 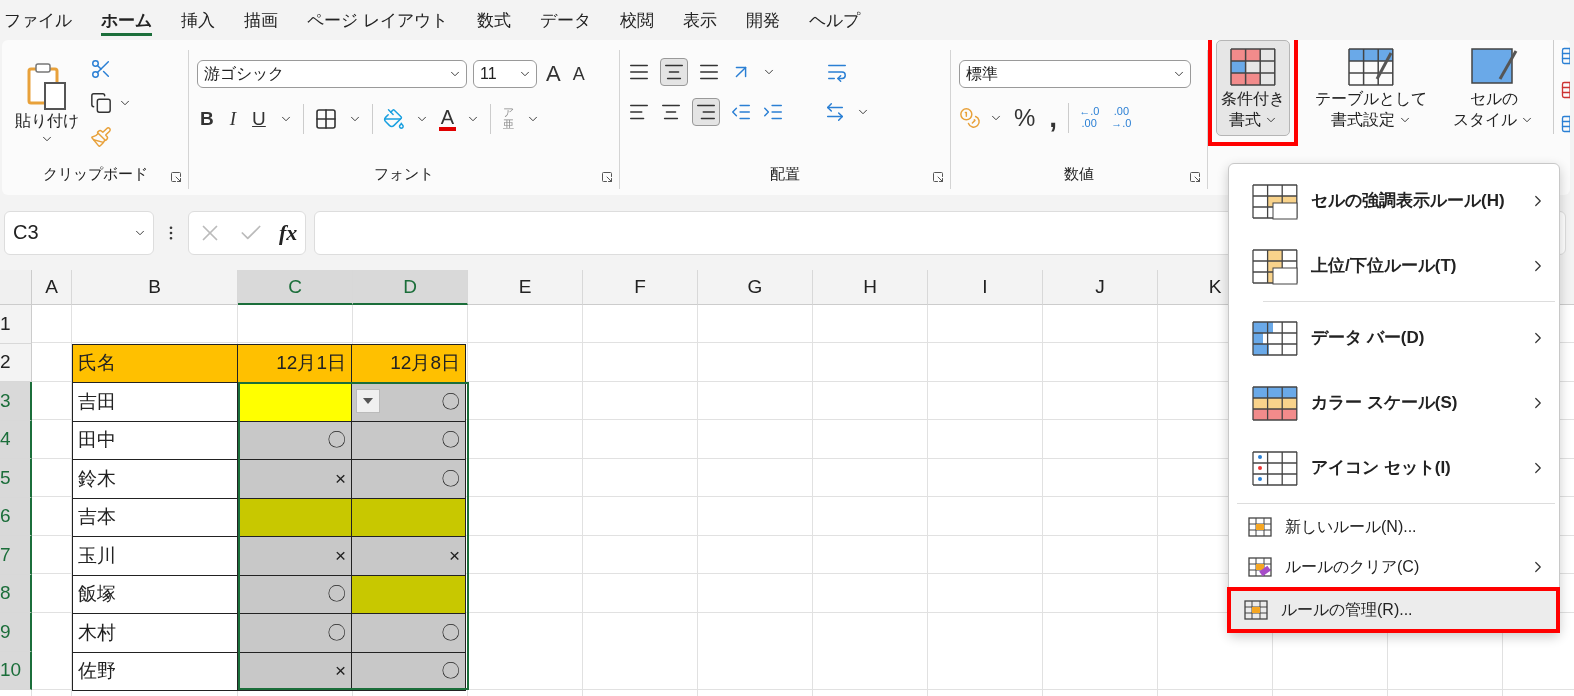 I want to click on header-cell: 氏名, so click(x=155, y=363).